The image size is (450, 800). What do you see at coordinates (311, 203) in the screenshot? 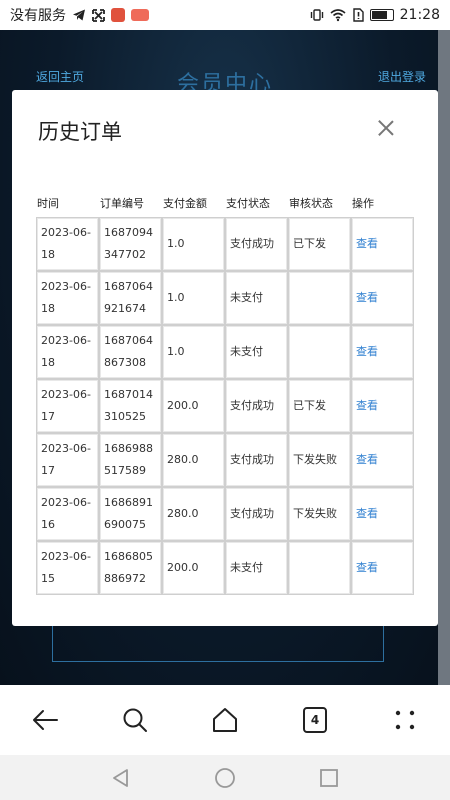
I see `column-header-audit-status: 审核状态` at bounding box center [311, 203].